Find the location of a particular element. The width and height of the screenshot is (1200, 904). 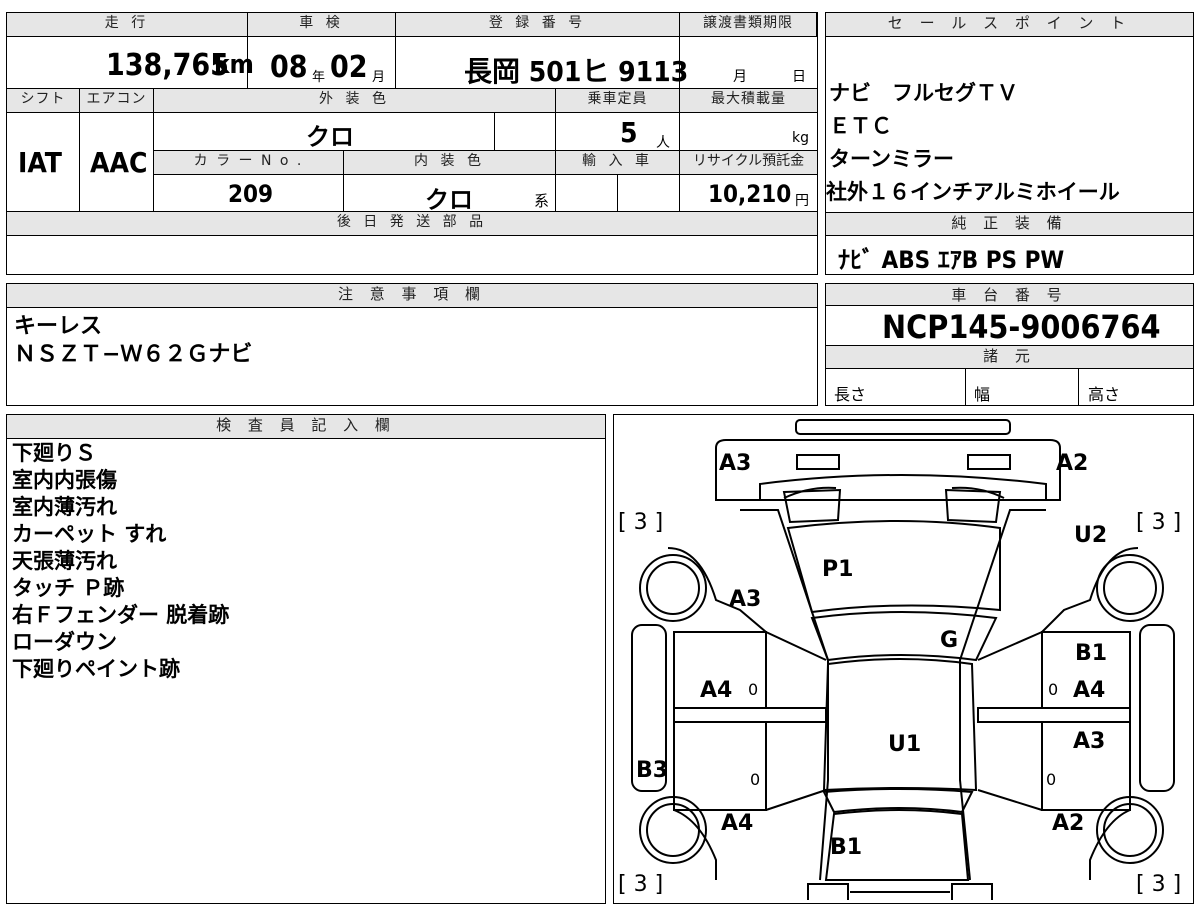

code-u2-right: U2 is located at coordinates (1091, 535).